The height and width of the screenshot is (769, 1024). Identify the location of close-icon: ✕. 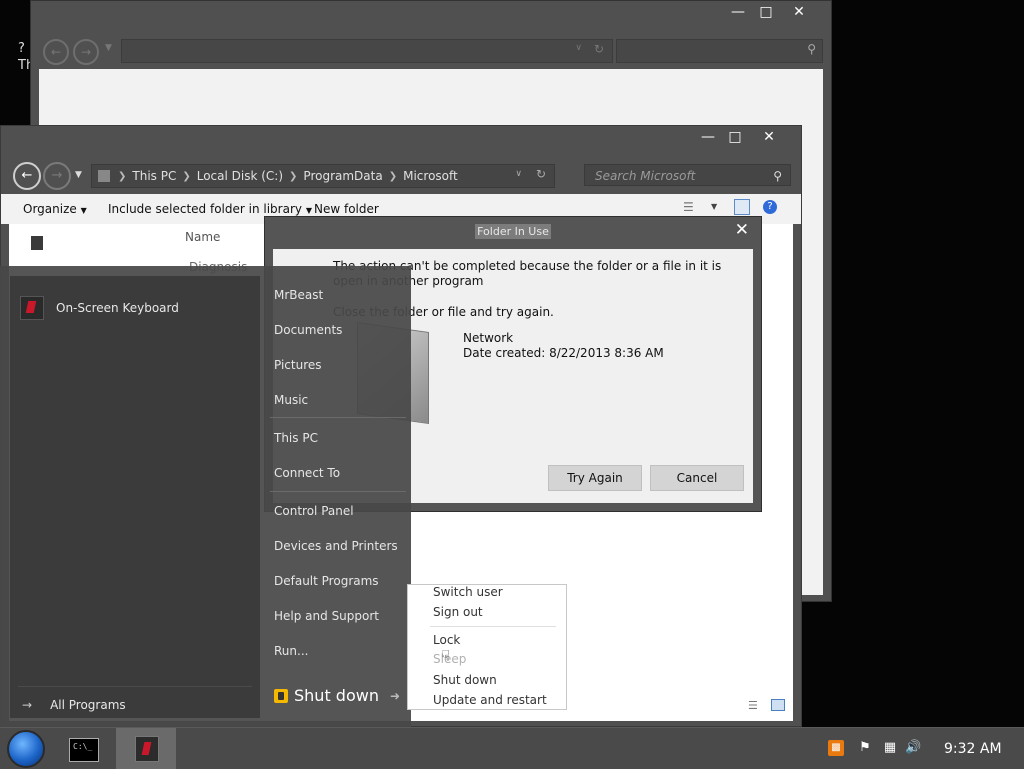
(742, 230).